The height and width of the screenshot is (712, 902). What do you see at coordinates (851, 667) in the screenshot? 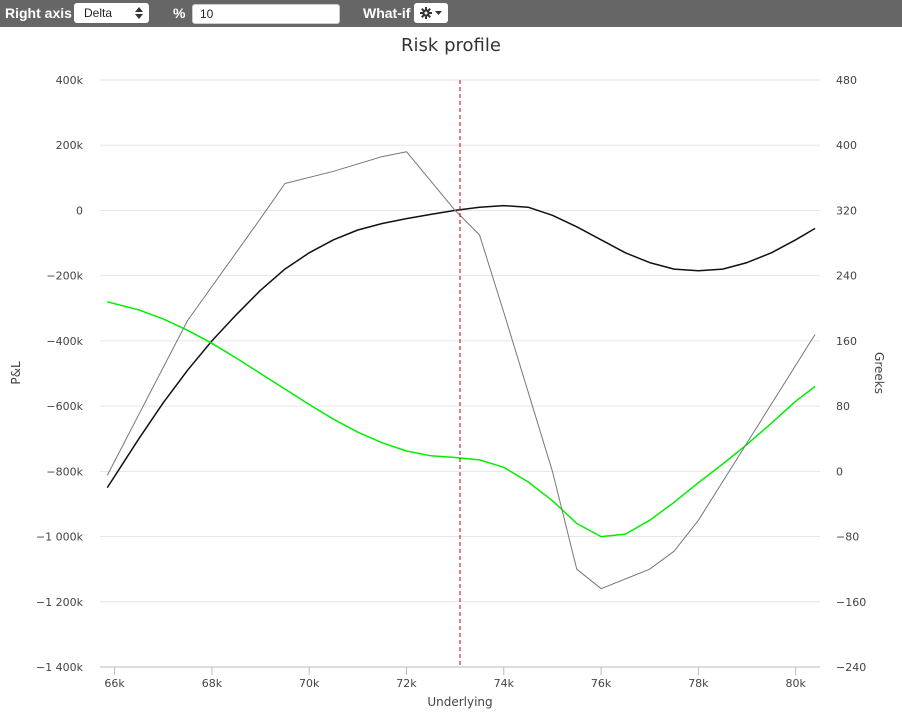
I see `y2-tick-label: −240` at bounding box center [851, 667].